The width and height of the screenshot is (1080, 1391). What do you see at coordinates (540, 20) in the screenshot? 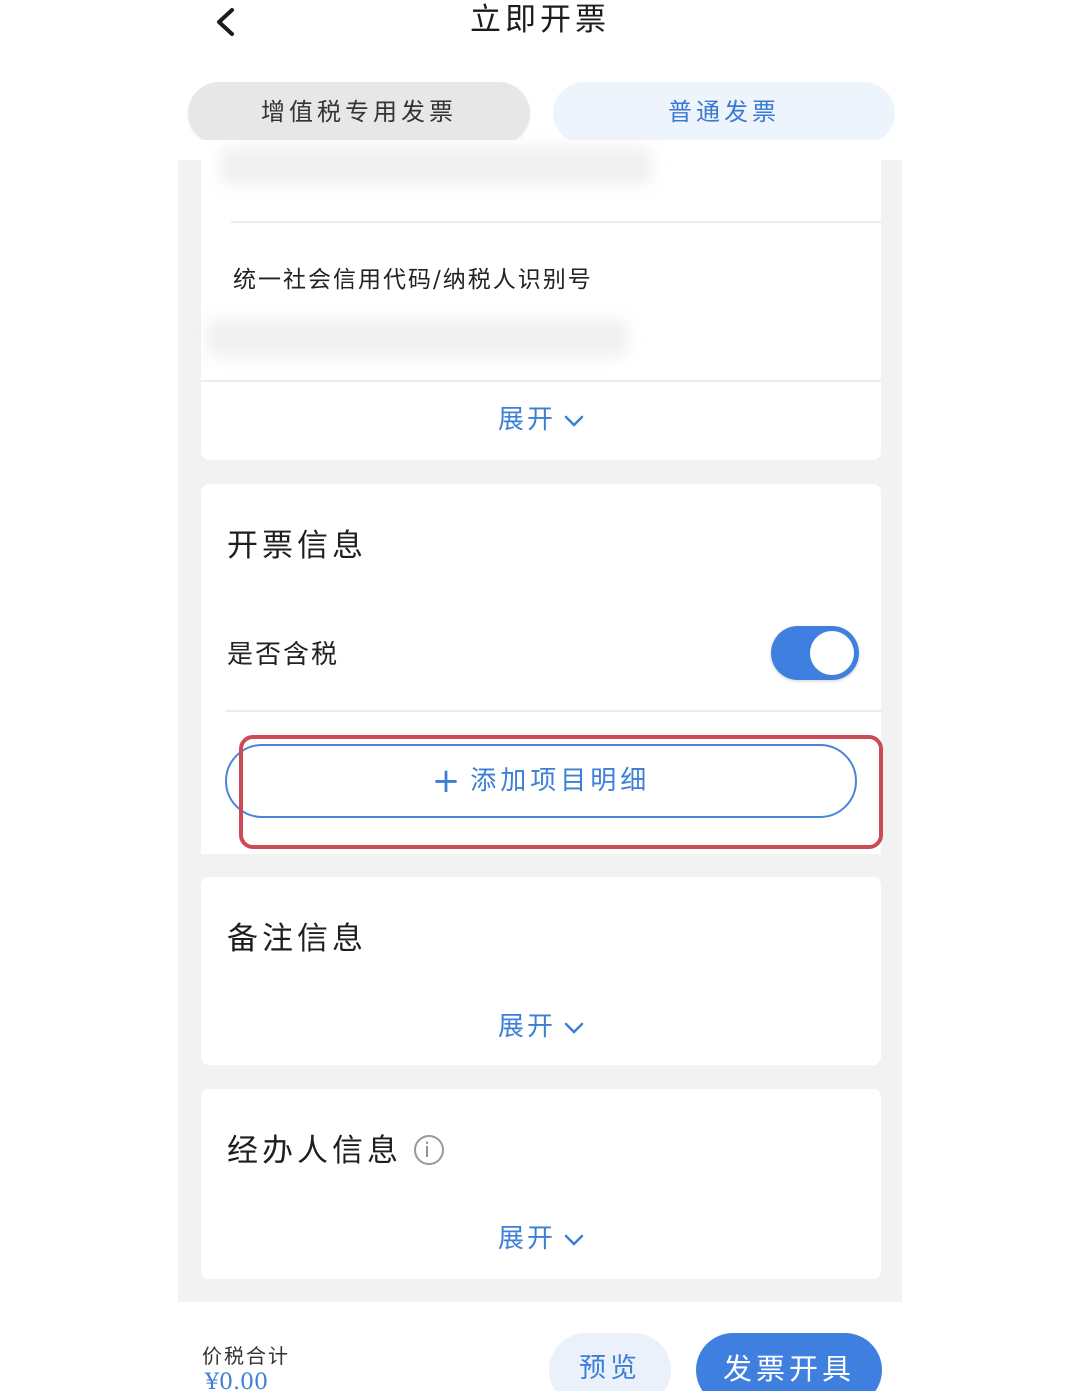
I see `page-title: 立即开票` at bounding box center [540, 20].